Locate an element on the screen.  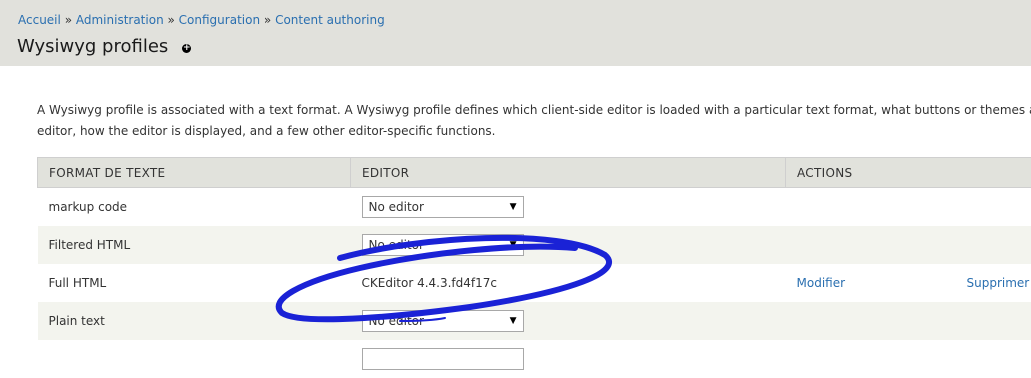
actions-cell: Supprimer is located at coordinates (993, 283).